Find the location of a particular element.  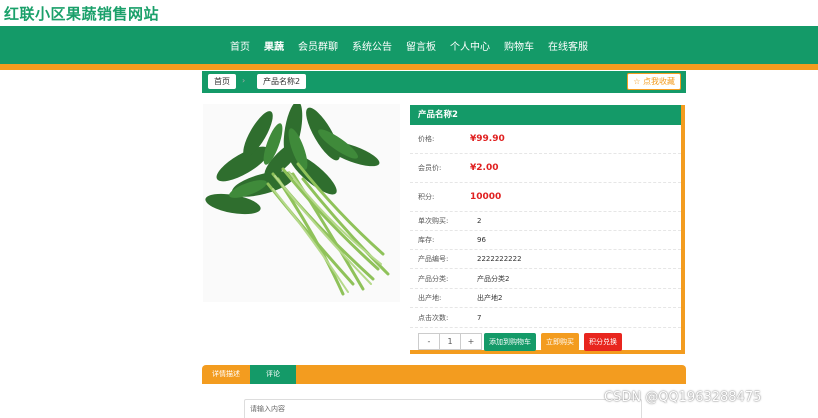

field-label: 产品编号: is located at coordinates (433, 259).